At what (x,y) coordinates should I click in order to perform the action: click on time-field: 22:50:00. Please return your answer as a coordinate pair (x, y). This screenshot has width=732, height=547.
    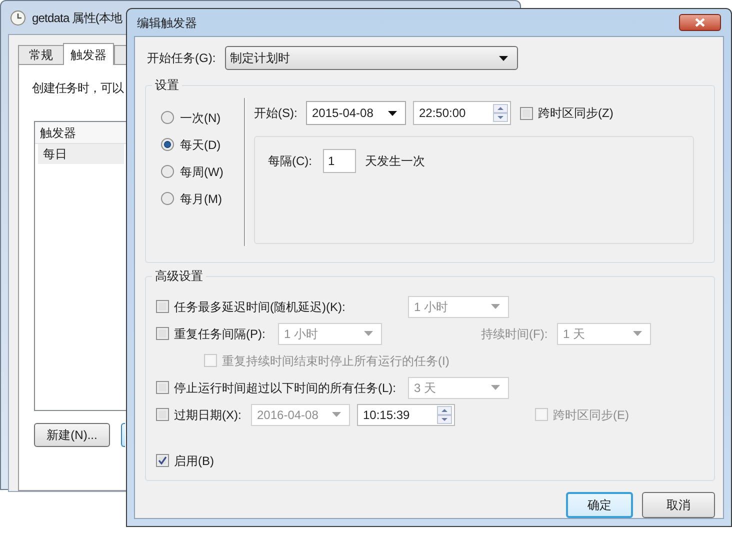
    Looking at the image, I should click on (462, 113).